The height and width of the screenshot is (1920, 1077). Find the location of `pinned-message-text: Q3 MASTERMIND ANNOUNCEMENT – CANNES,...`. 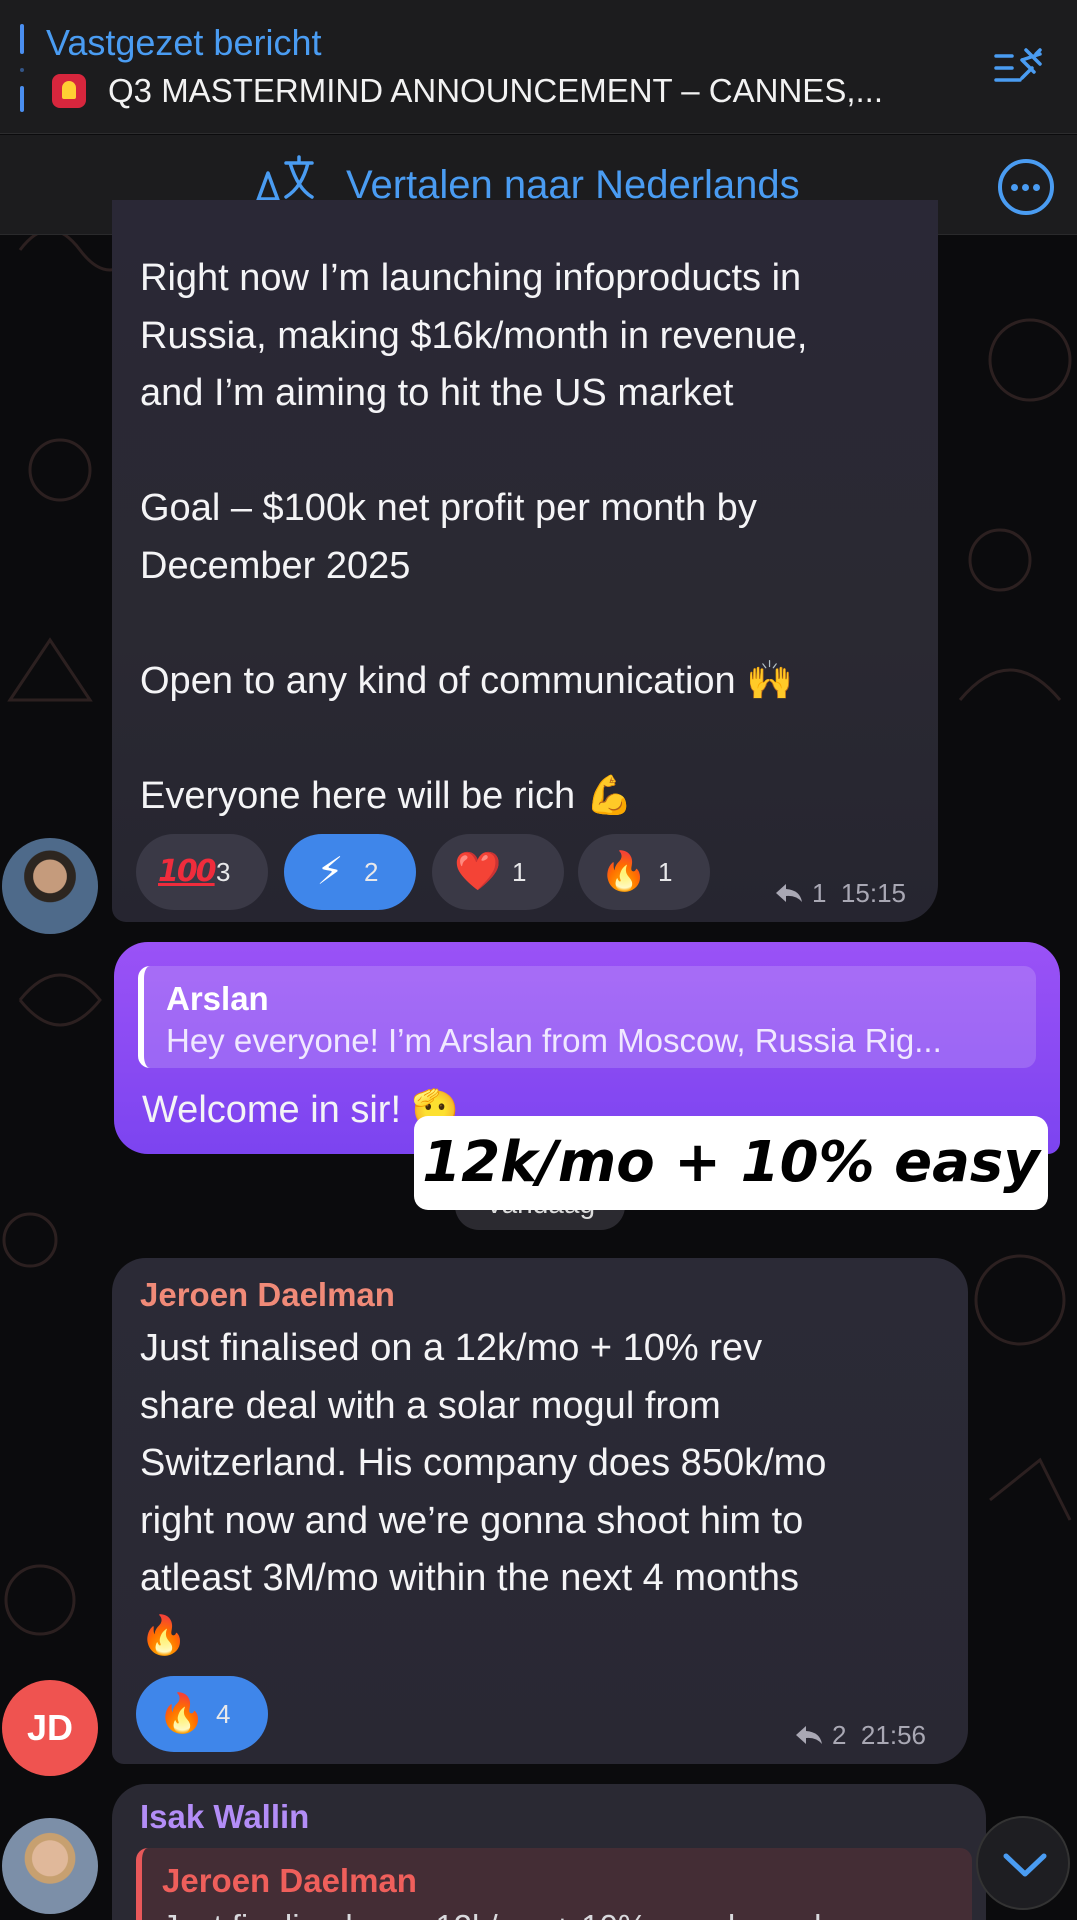

pinned-message-text: Q3 MASTERMIND ANNOUNCEMENT – CANNES,... is located at coordinates (467, 91).